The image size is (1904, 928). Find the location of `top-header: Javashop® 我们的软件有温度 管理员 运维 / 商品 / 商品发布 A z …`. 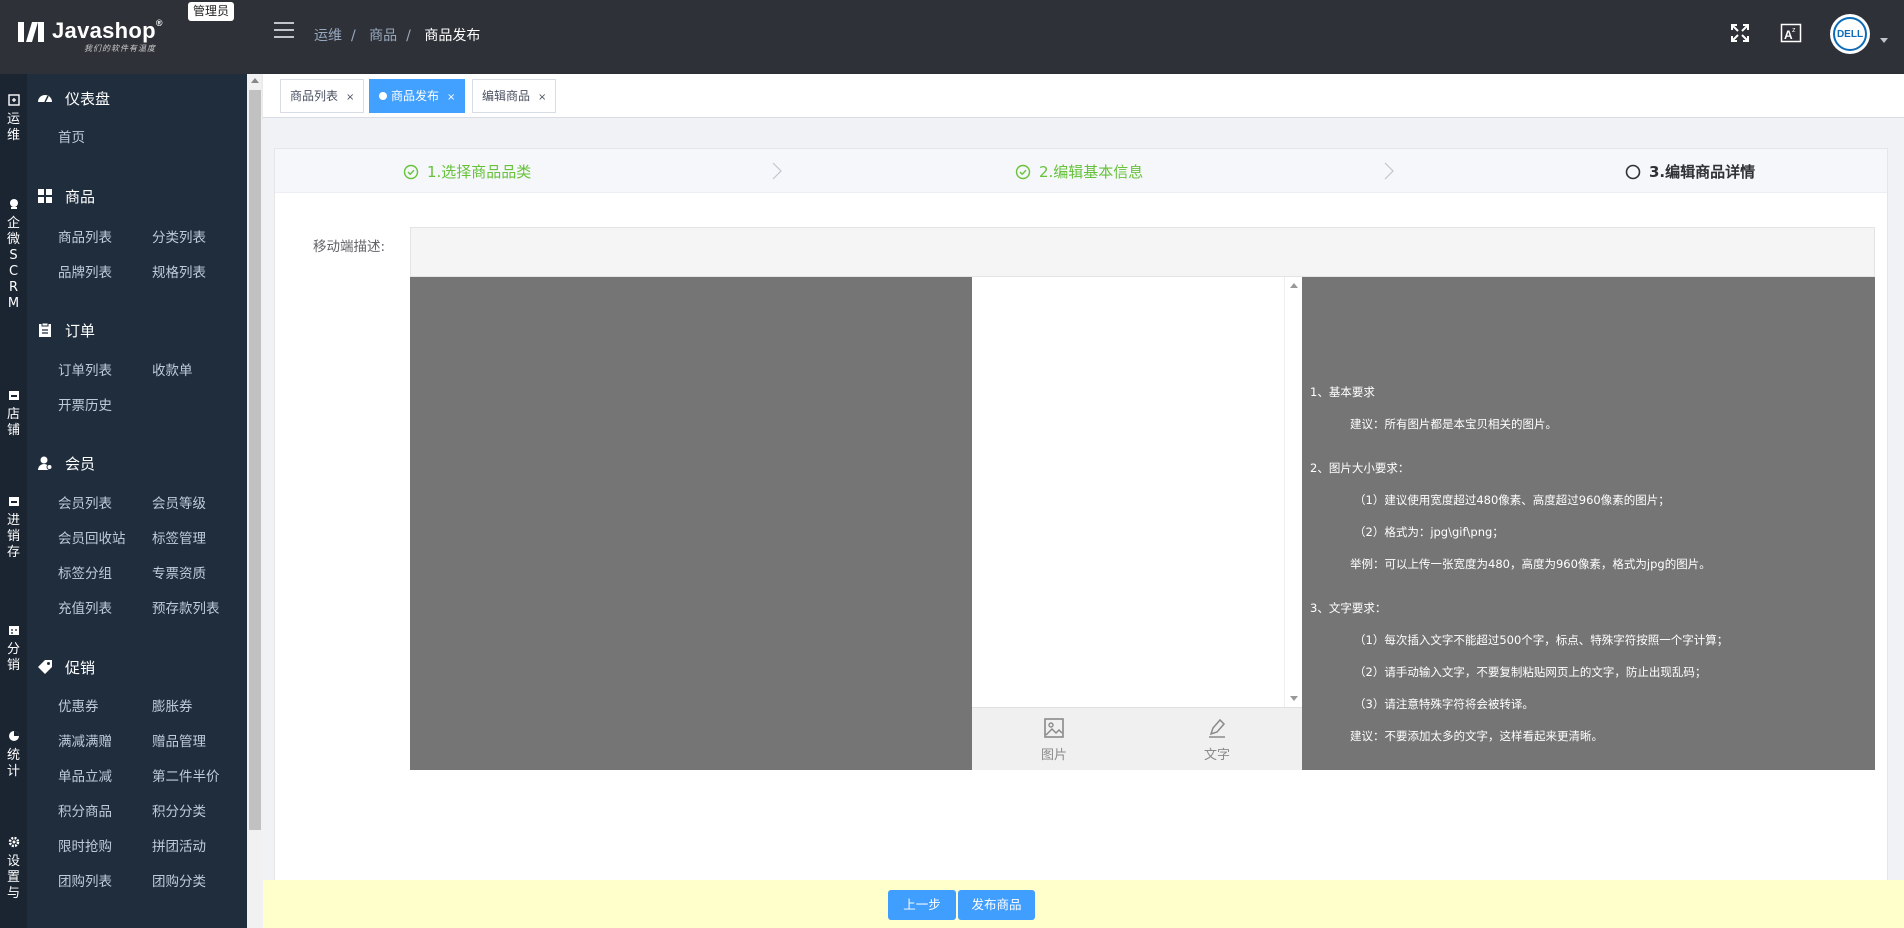

top-header: Javashop® 我们的软件有温度 管理员 运维 / 商品 / 商品发布 A z … is located at coordinates (952, 37).